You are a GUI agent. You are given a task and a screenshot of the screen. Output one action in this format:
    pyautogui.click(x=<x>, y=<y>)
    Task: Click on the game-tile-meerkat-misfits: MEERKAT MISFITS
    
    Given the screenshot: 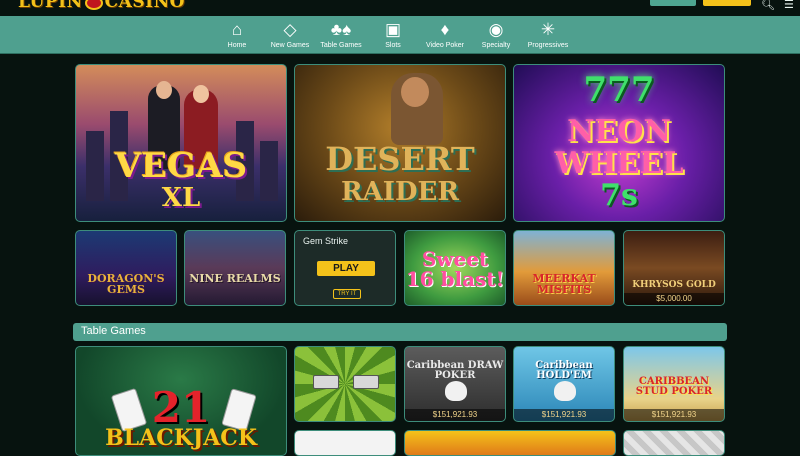 What is the action you would take?
    pyautogui.click(x=564, y=268)
    